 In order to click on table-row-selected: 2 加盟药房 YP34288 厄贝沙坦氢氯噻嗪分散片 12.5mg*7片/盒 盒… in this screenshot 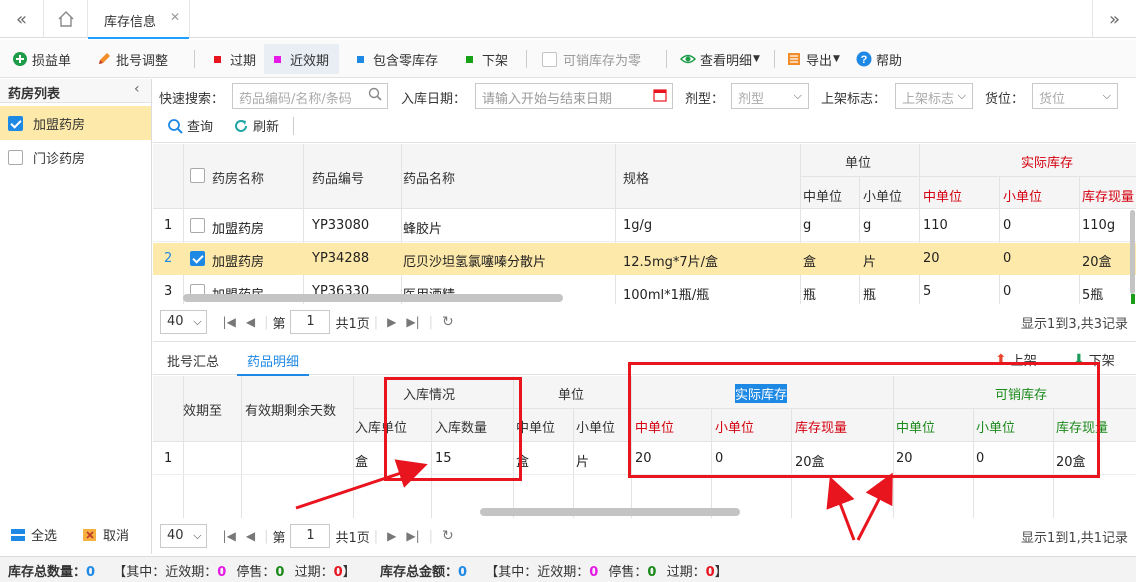, I will do `click(644, 259)`.